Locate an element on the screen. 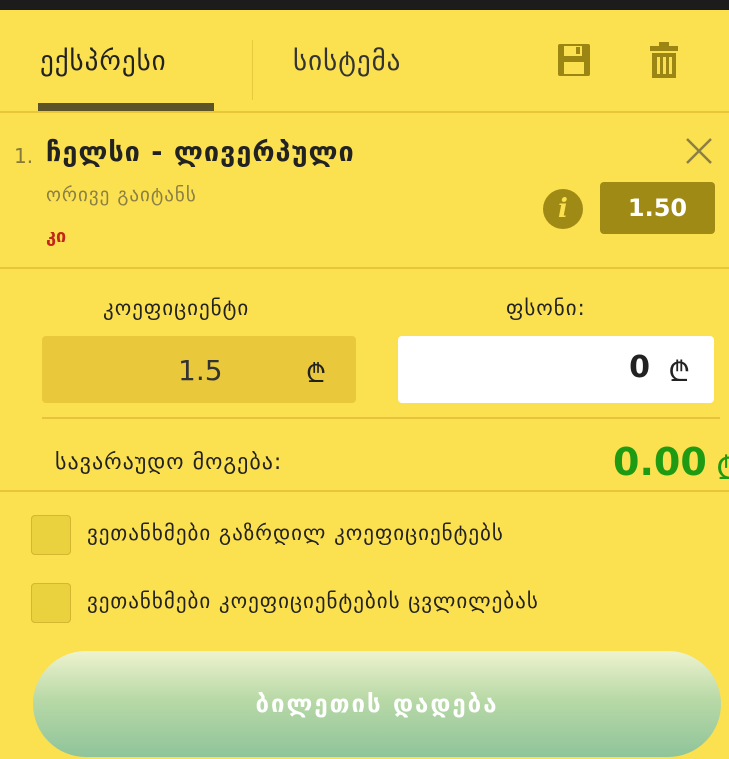  odds-field: 1.5 ₾ is located at coordinates (199, 369).